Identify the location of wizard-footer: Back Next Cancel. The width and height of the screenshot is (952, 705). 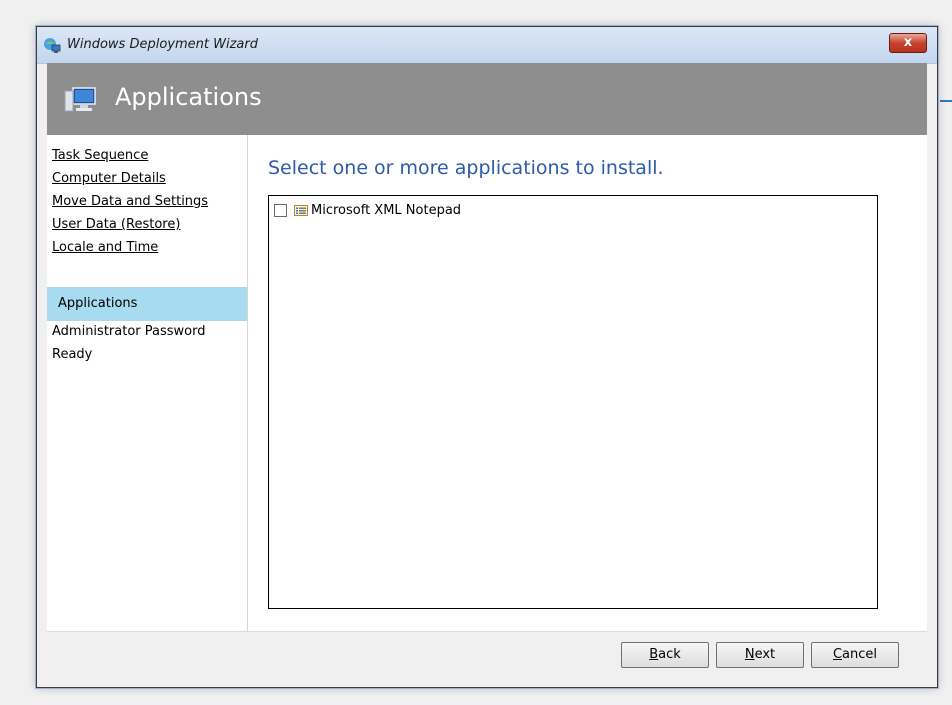
(487, 654).